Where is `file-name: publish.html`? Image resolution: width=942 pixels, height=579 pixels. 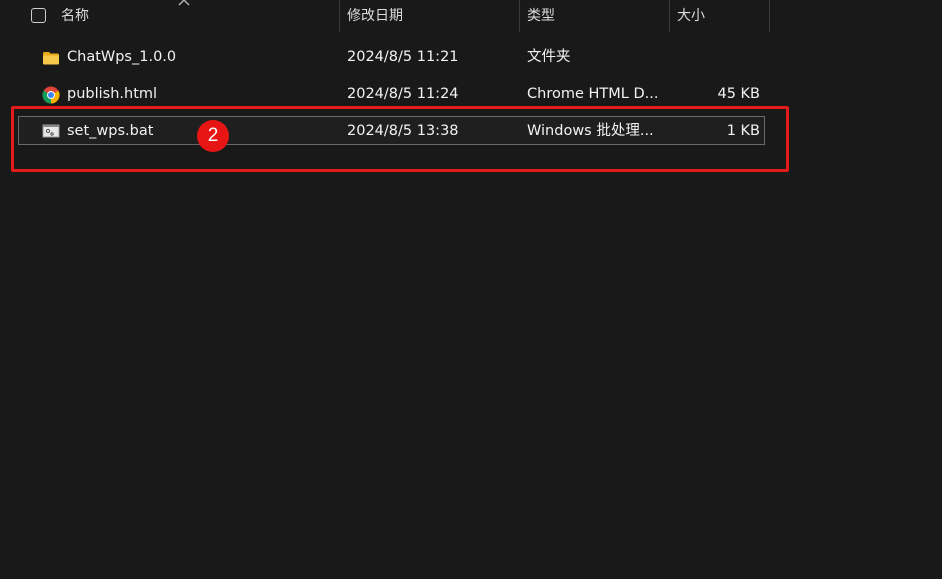
file-name: publish.html is located at coordinates (112, 94).